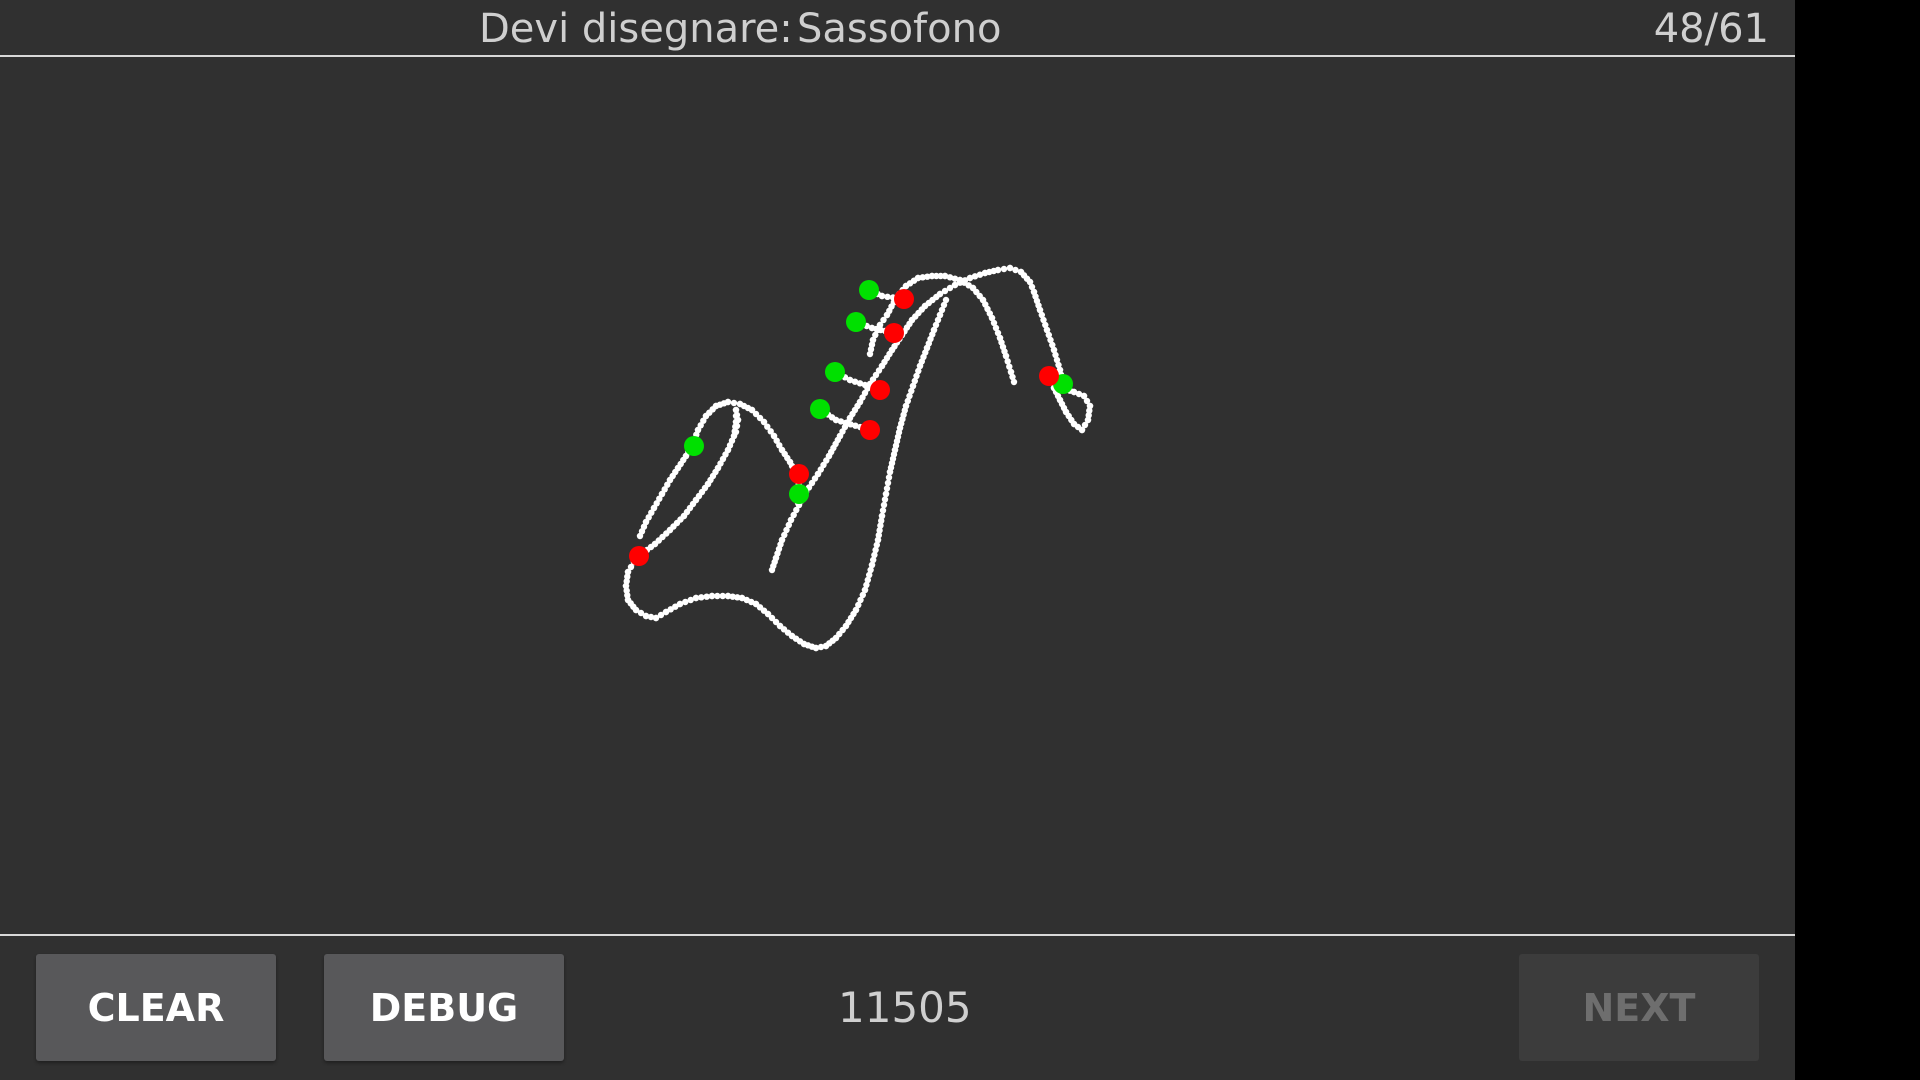 This screenshot has height=1080, width=1920. I want to click on prompt-word: Sassofono, so click(899, 29).